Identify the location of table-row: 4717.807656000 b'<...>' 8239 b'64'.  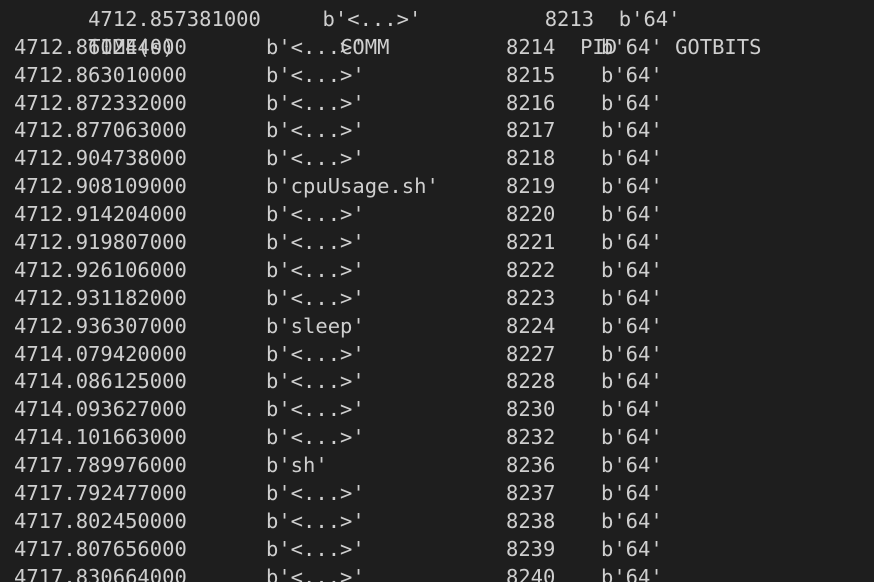
(437, 550).